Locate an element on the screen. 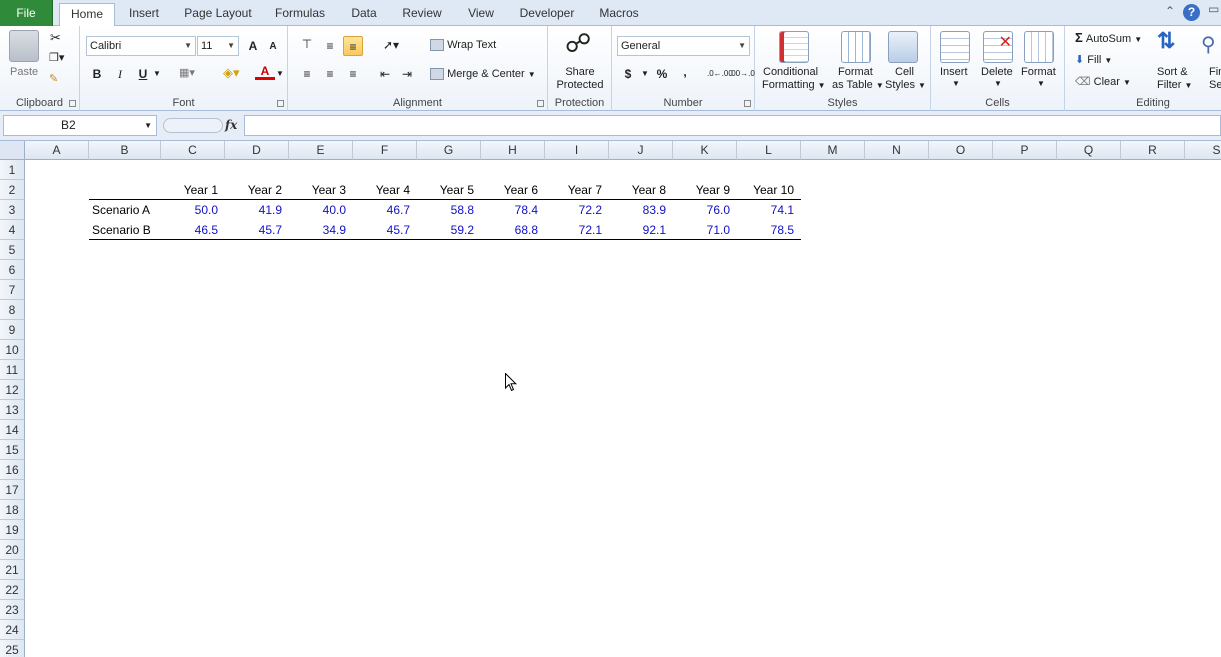 The height and width of the screenshot is (657, 1221). value-cell: 58.8 is located at coordinates (449, 210).